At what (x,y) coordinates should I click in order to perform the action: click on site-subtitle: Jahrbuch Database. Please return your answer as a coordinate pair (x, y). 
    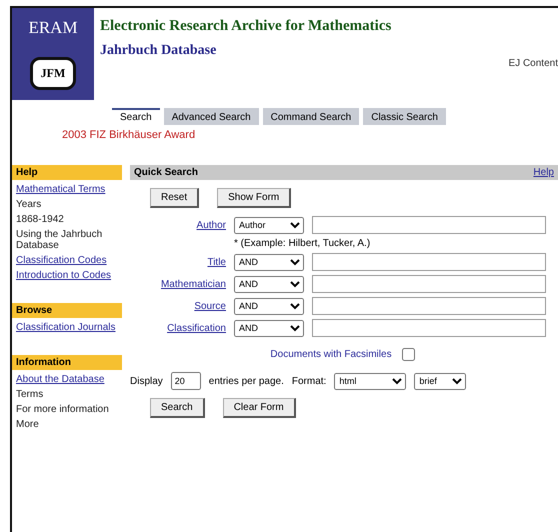
    Looking at the image, I should click on (159, 51).